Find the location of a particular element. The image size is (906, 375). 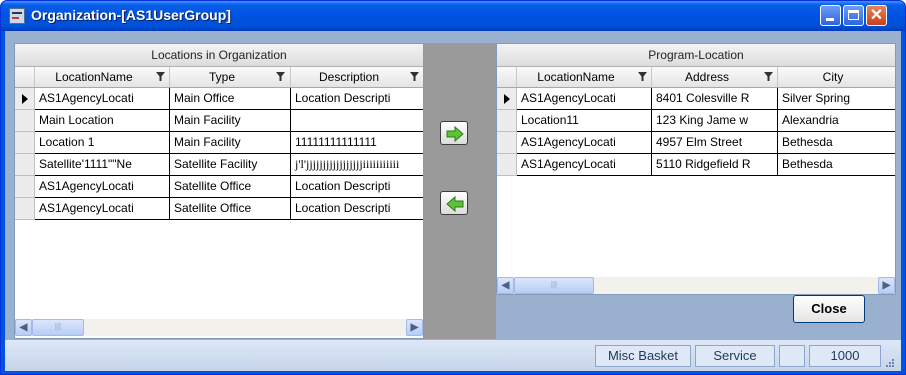

arrow-right-icon is located at coordinates (455, 134).